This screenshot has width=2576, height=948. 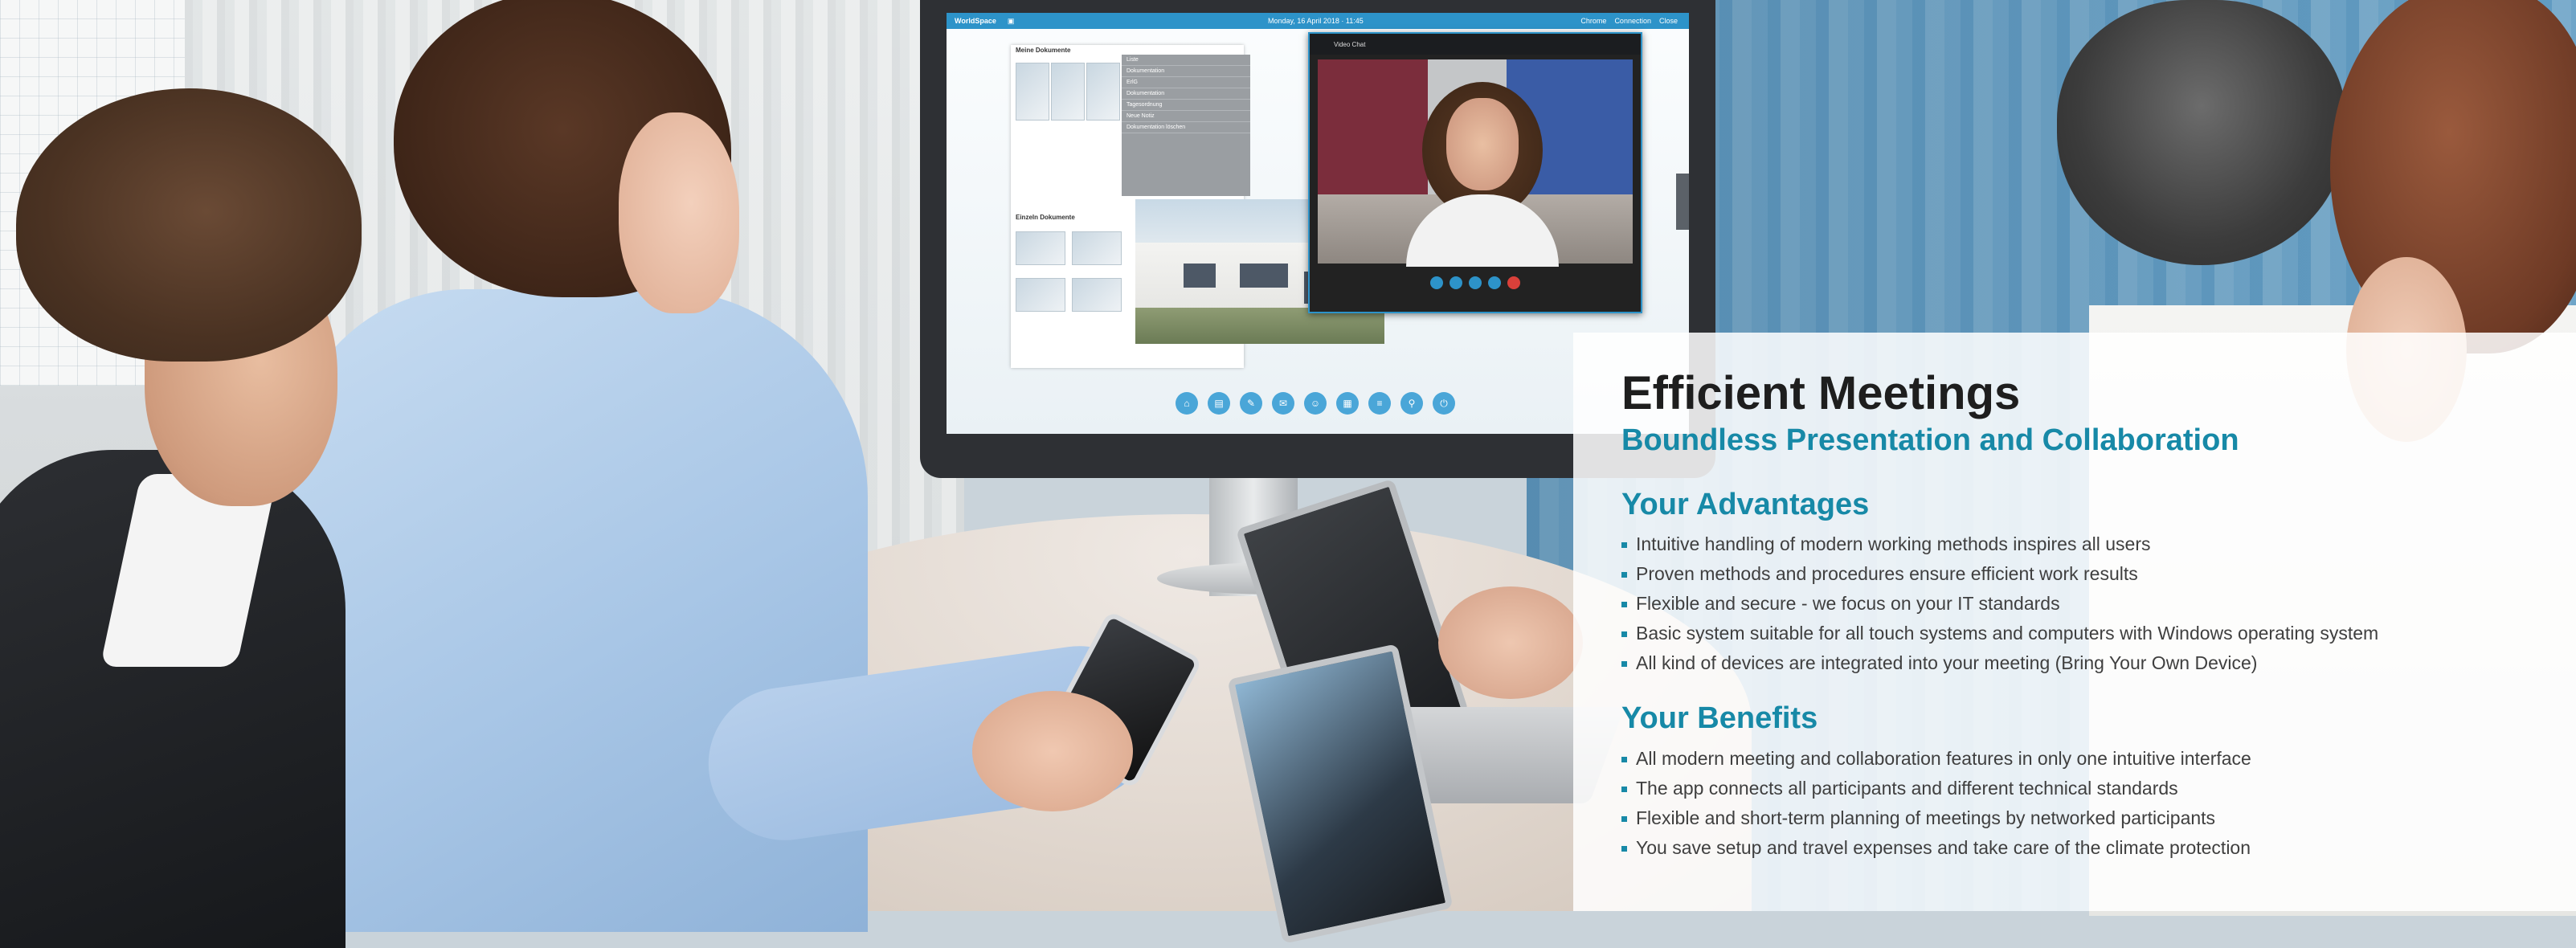 What do you see at coordinates (1513, 282) in the screenshot?
I see `hang-up-icon` at bounding box center [1513, 282].